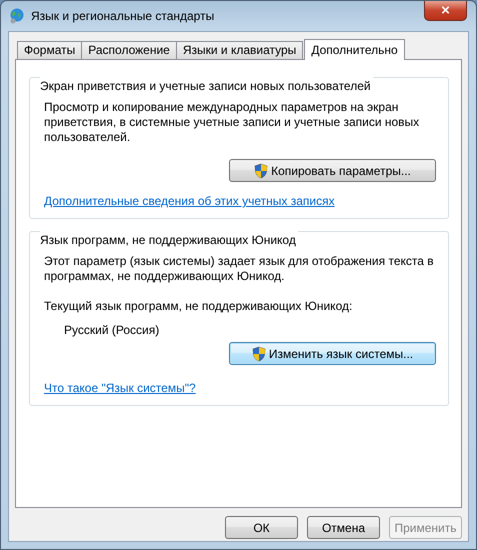  I want to click on window-title: Язык и региональные стандарты, so click(122, 16).